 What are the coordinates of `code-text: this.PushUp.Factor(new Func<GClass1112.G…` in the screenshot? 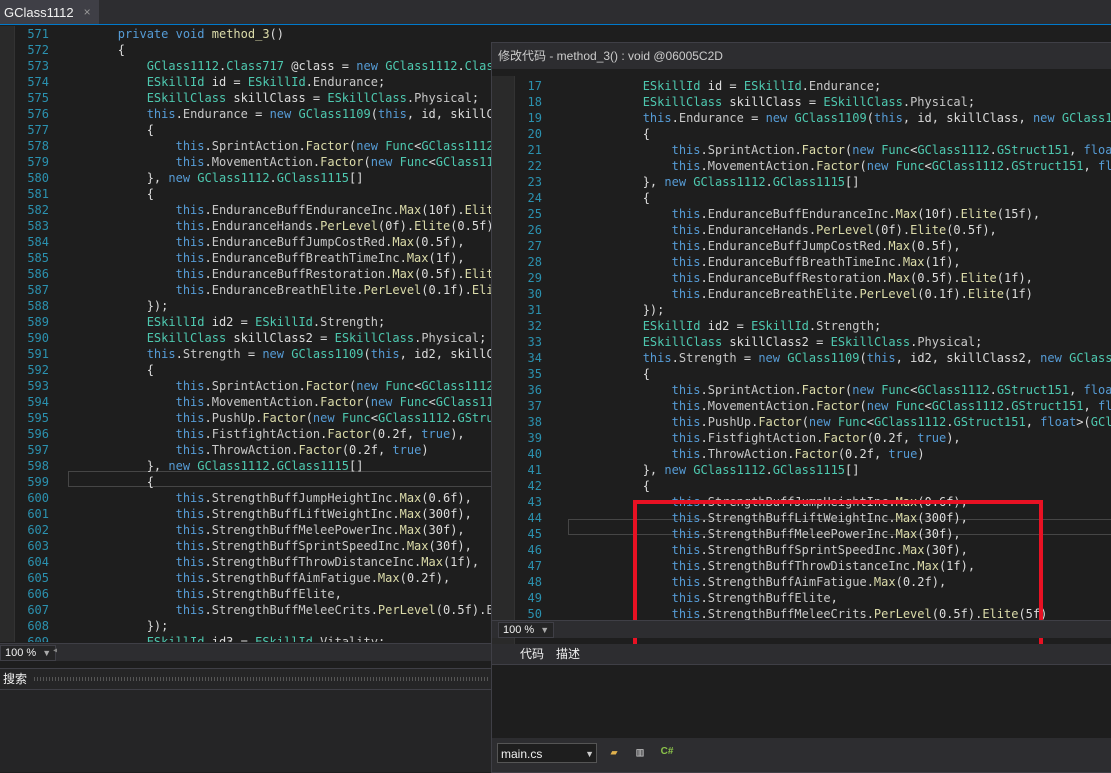 It's located at (891, 422).